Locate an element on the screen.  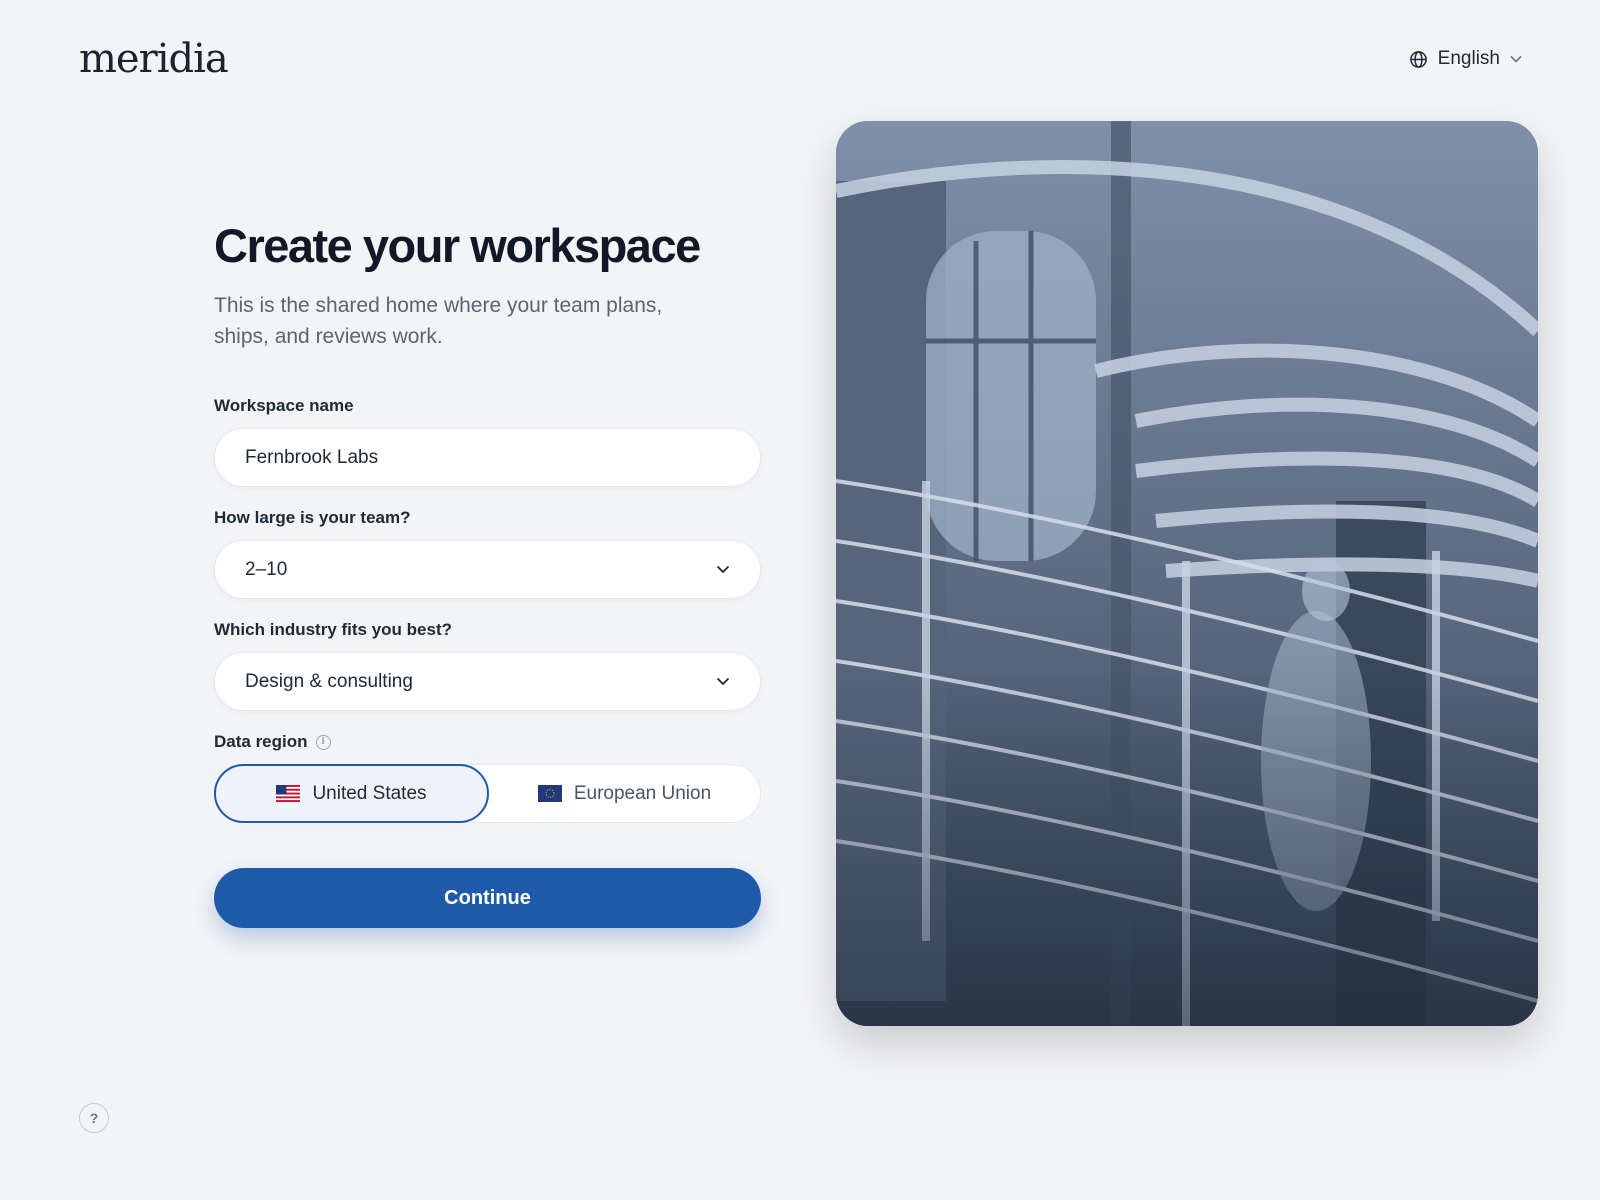
data-region-toggle: United States European Union is located at coordinates (487, 793).